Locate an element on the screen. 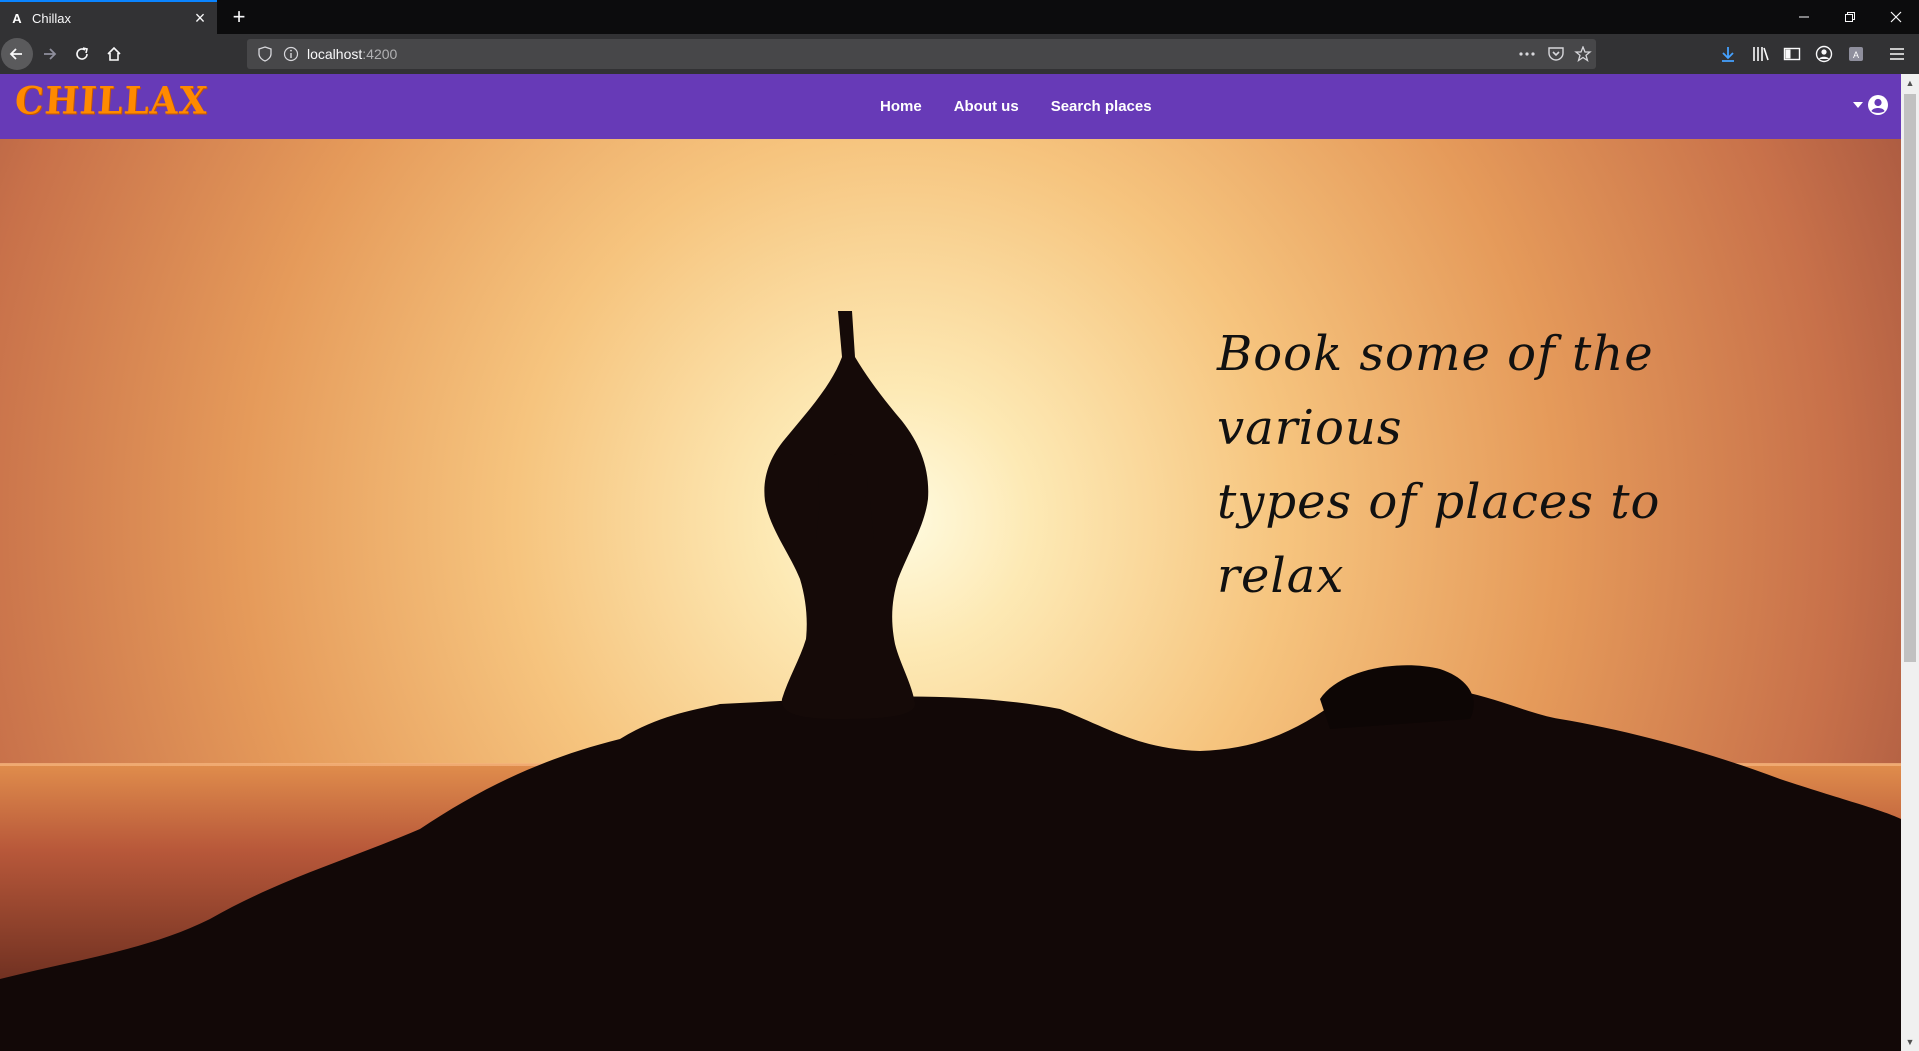  user-circle-icon is located at coordinates (1878, 105).